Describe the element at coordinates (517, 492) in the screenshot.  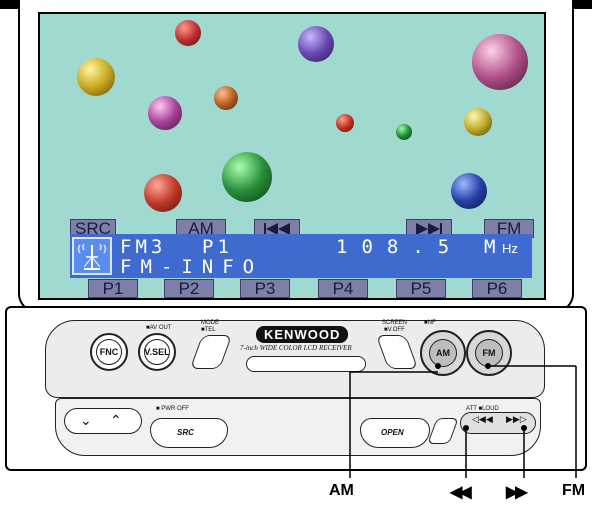
I see `next-callout-label: ▶▶` at that location.